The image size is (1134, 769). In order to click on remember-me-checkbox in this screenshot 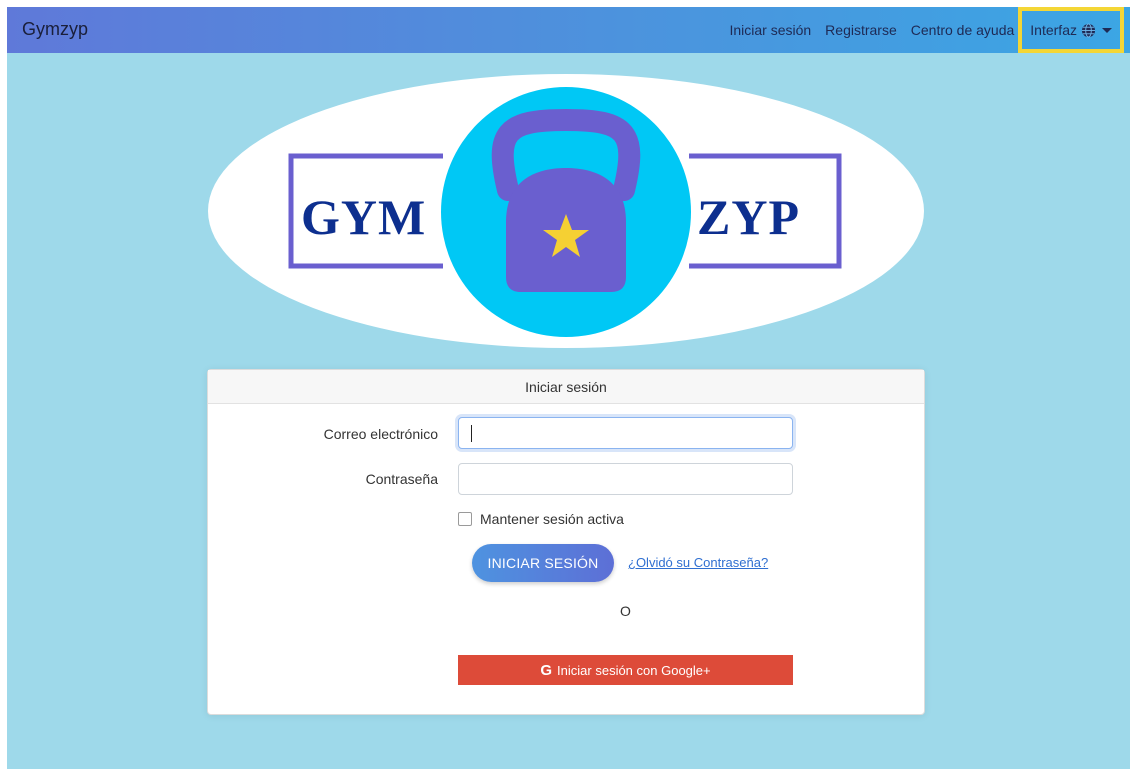, I will do `click(465, 519)`.